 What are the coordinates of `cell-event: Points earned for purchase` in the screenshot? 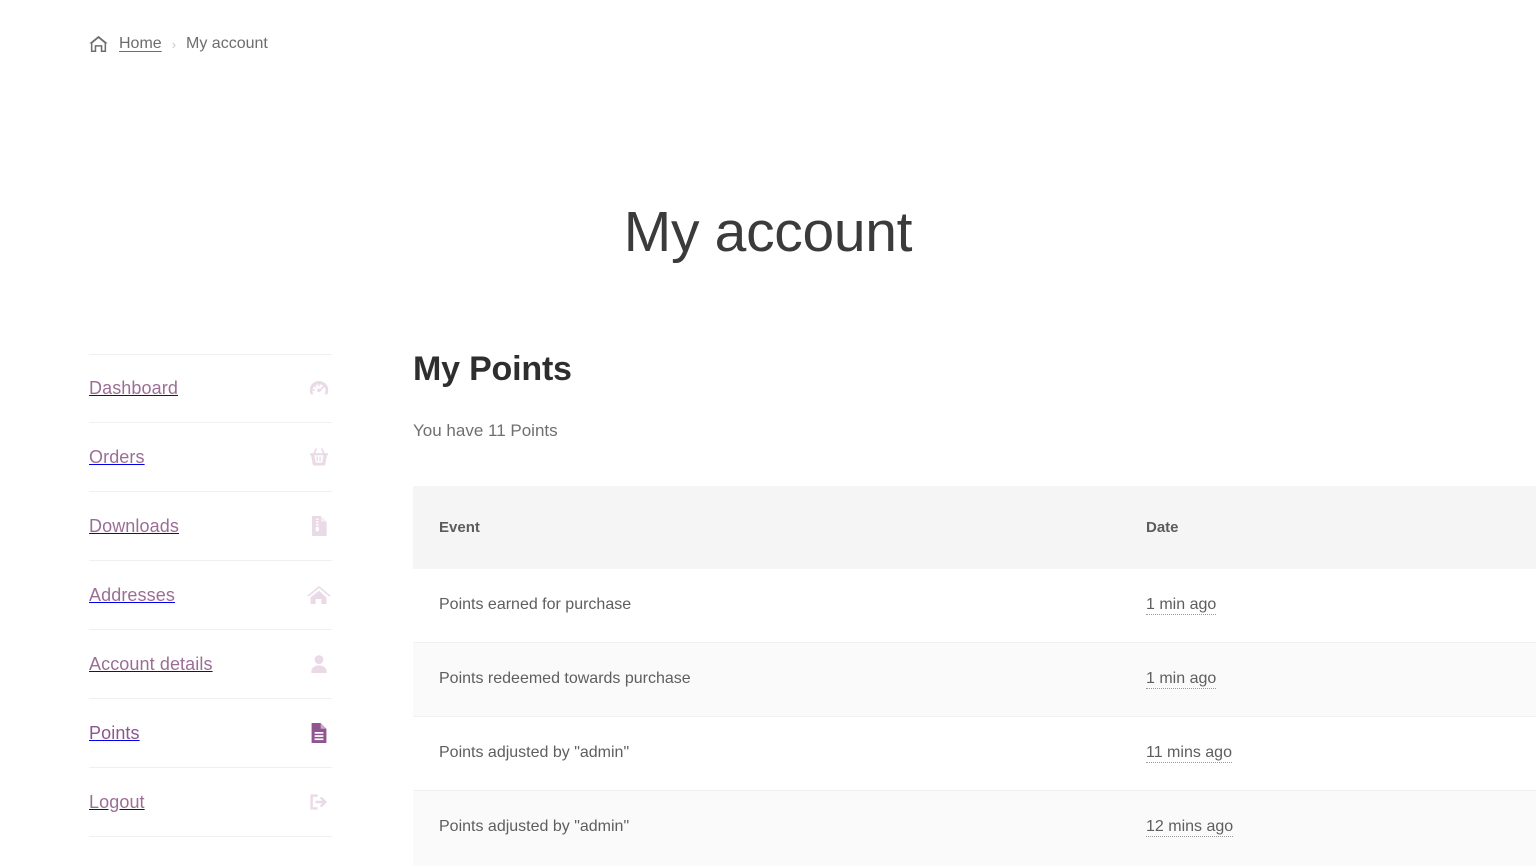 It's located at (535, 604).